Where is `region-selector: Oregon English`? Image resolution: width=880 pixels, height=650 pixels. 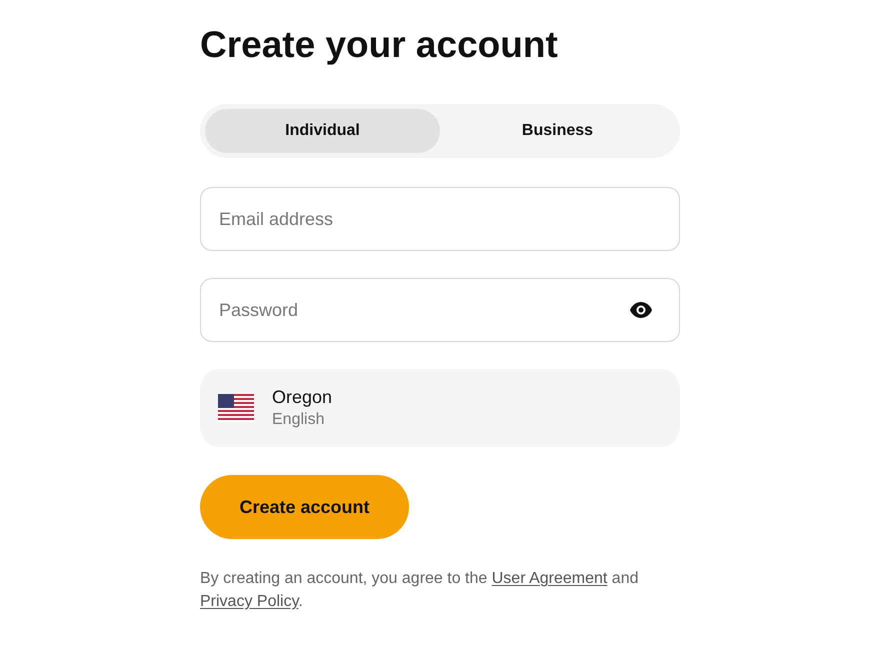
region-selector: Oregon English is located at coordinates (440, 408).